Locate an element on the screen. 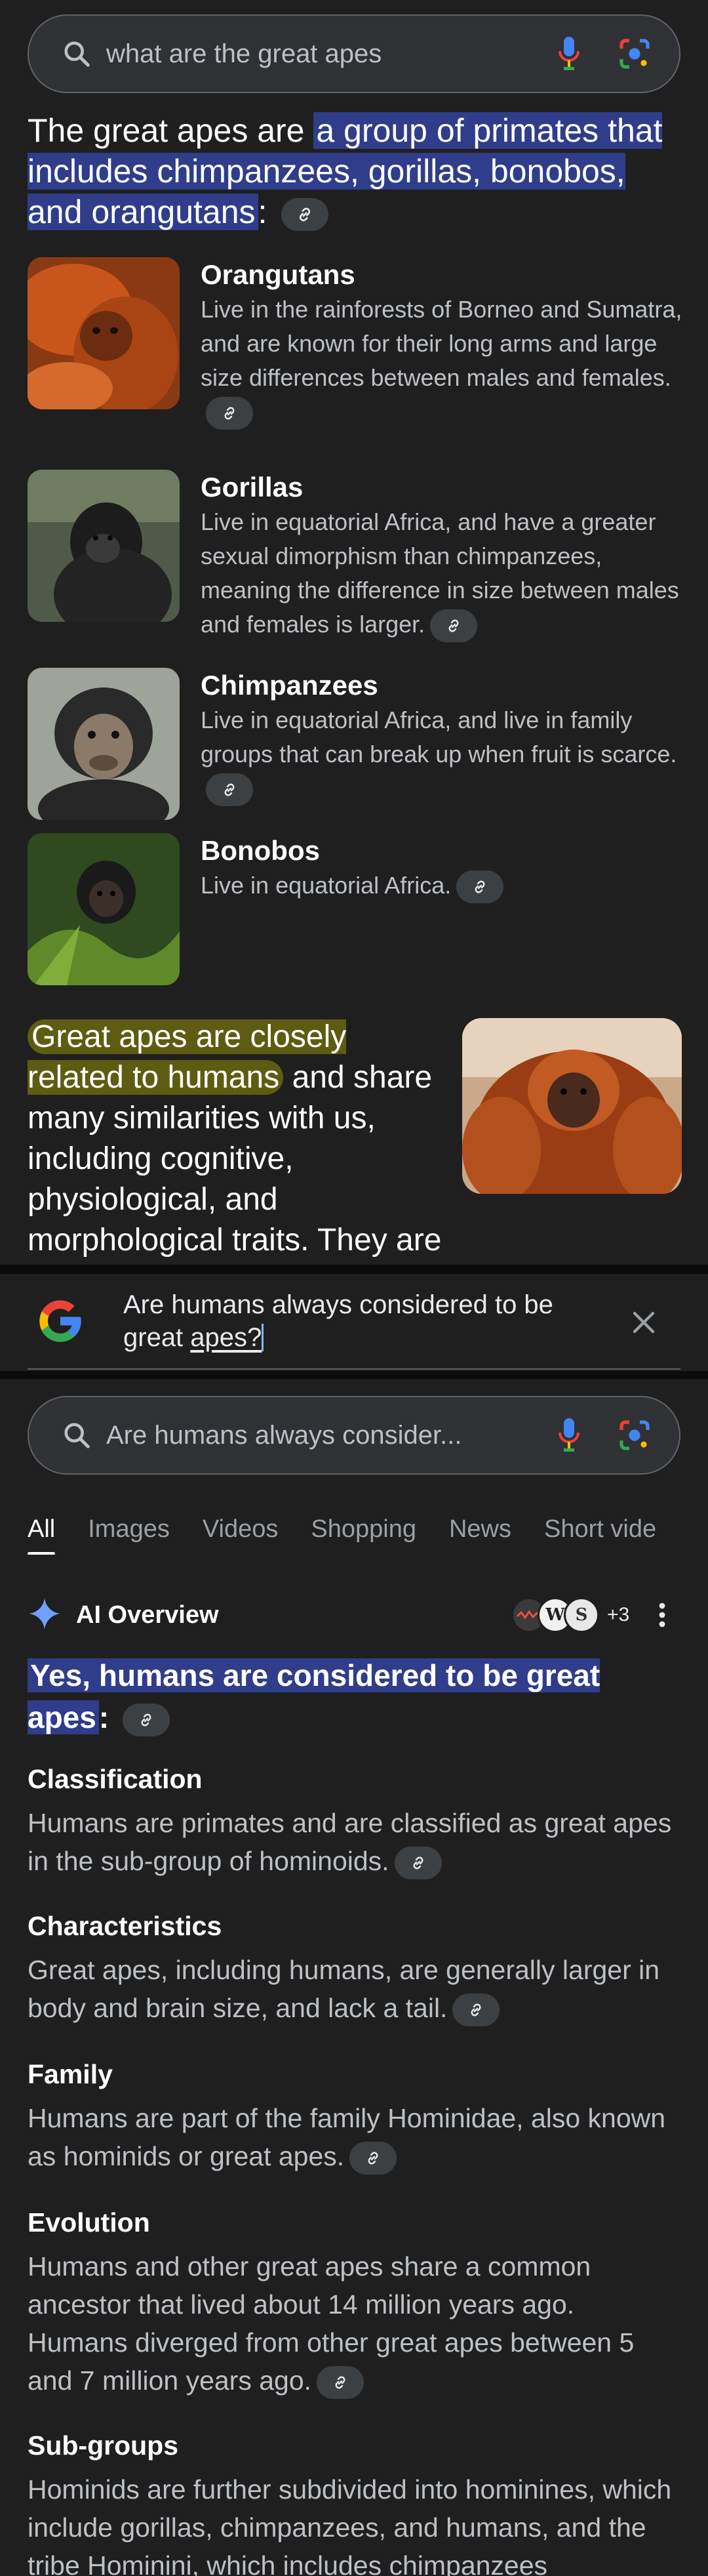 This screenshot has height=2576, width=708. source-avatars: W S +3 is located at coordinates (570, 1615).